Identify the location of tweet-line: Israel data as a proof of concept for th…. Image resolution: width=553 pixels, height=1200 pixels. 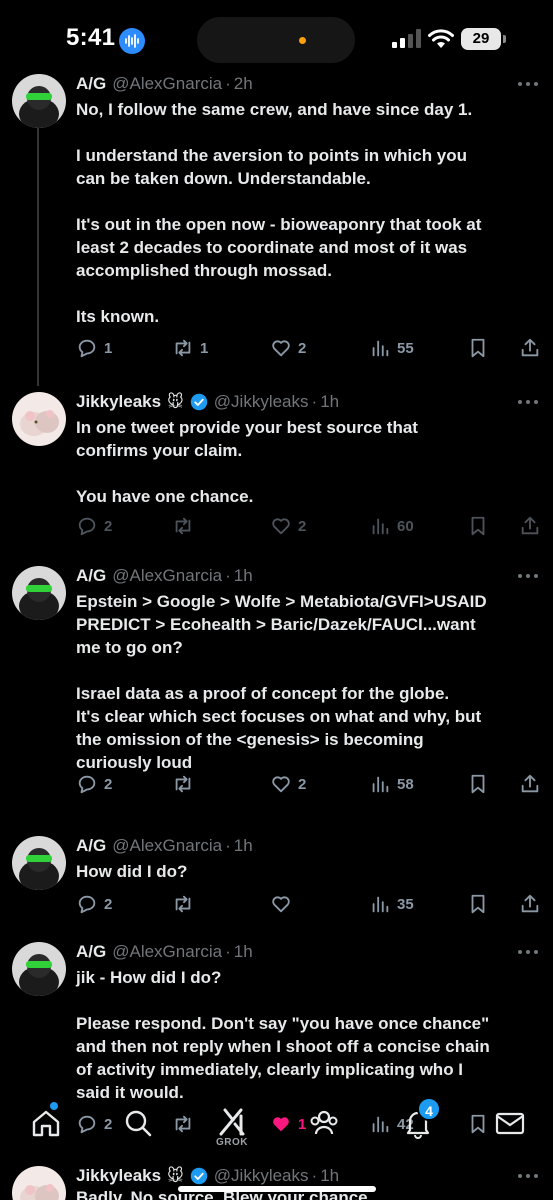
(263, 693).